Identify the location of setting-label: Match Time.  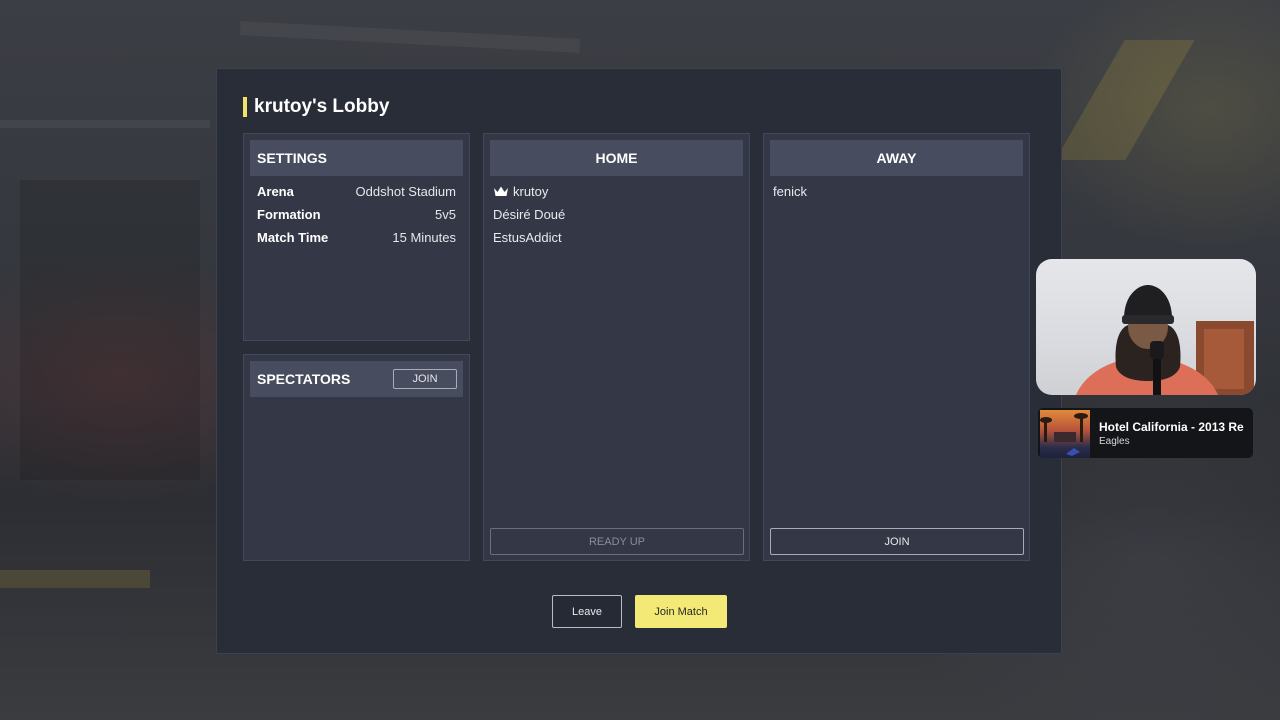
(293, 237).